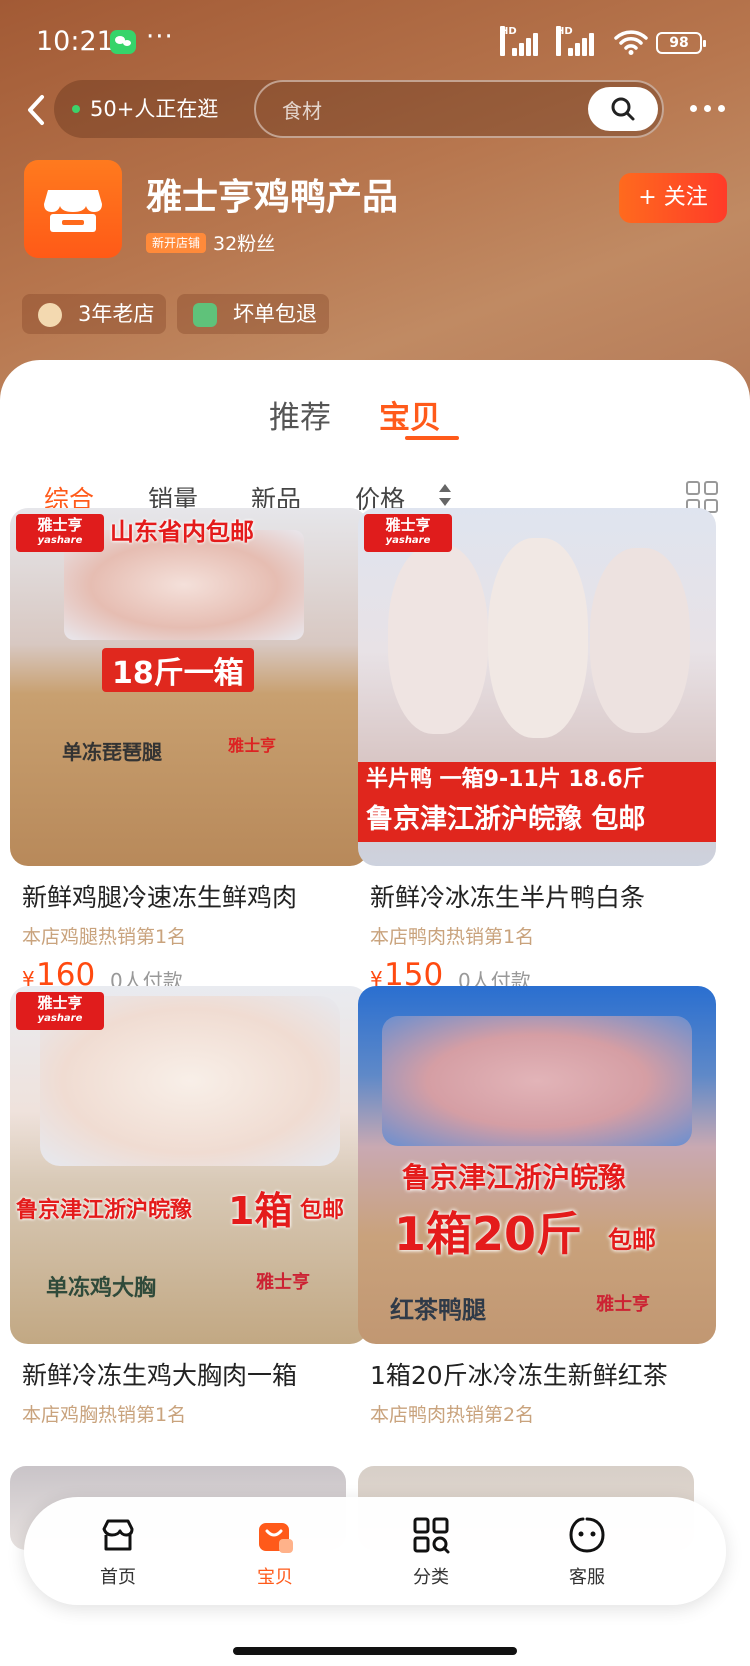 This screenshot has width=750, height=1666. What do you see at coordinates (438, 1310) in the screenshot?
I see `image-box-print: 红茶鸭腿` at bounding box center [438, 1310].